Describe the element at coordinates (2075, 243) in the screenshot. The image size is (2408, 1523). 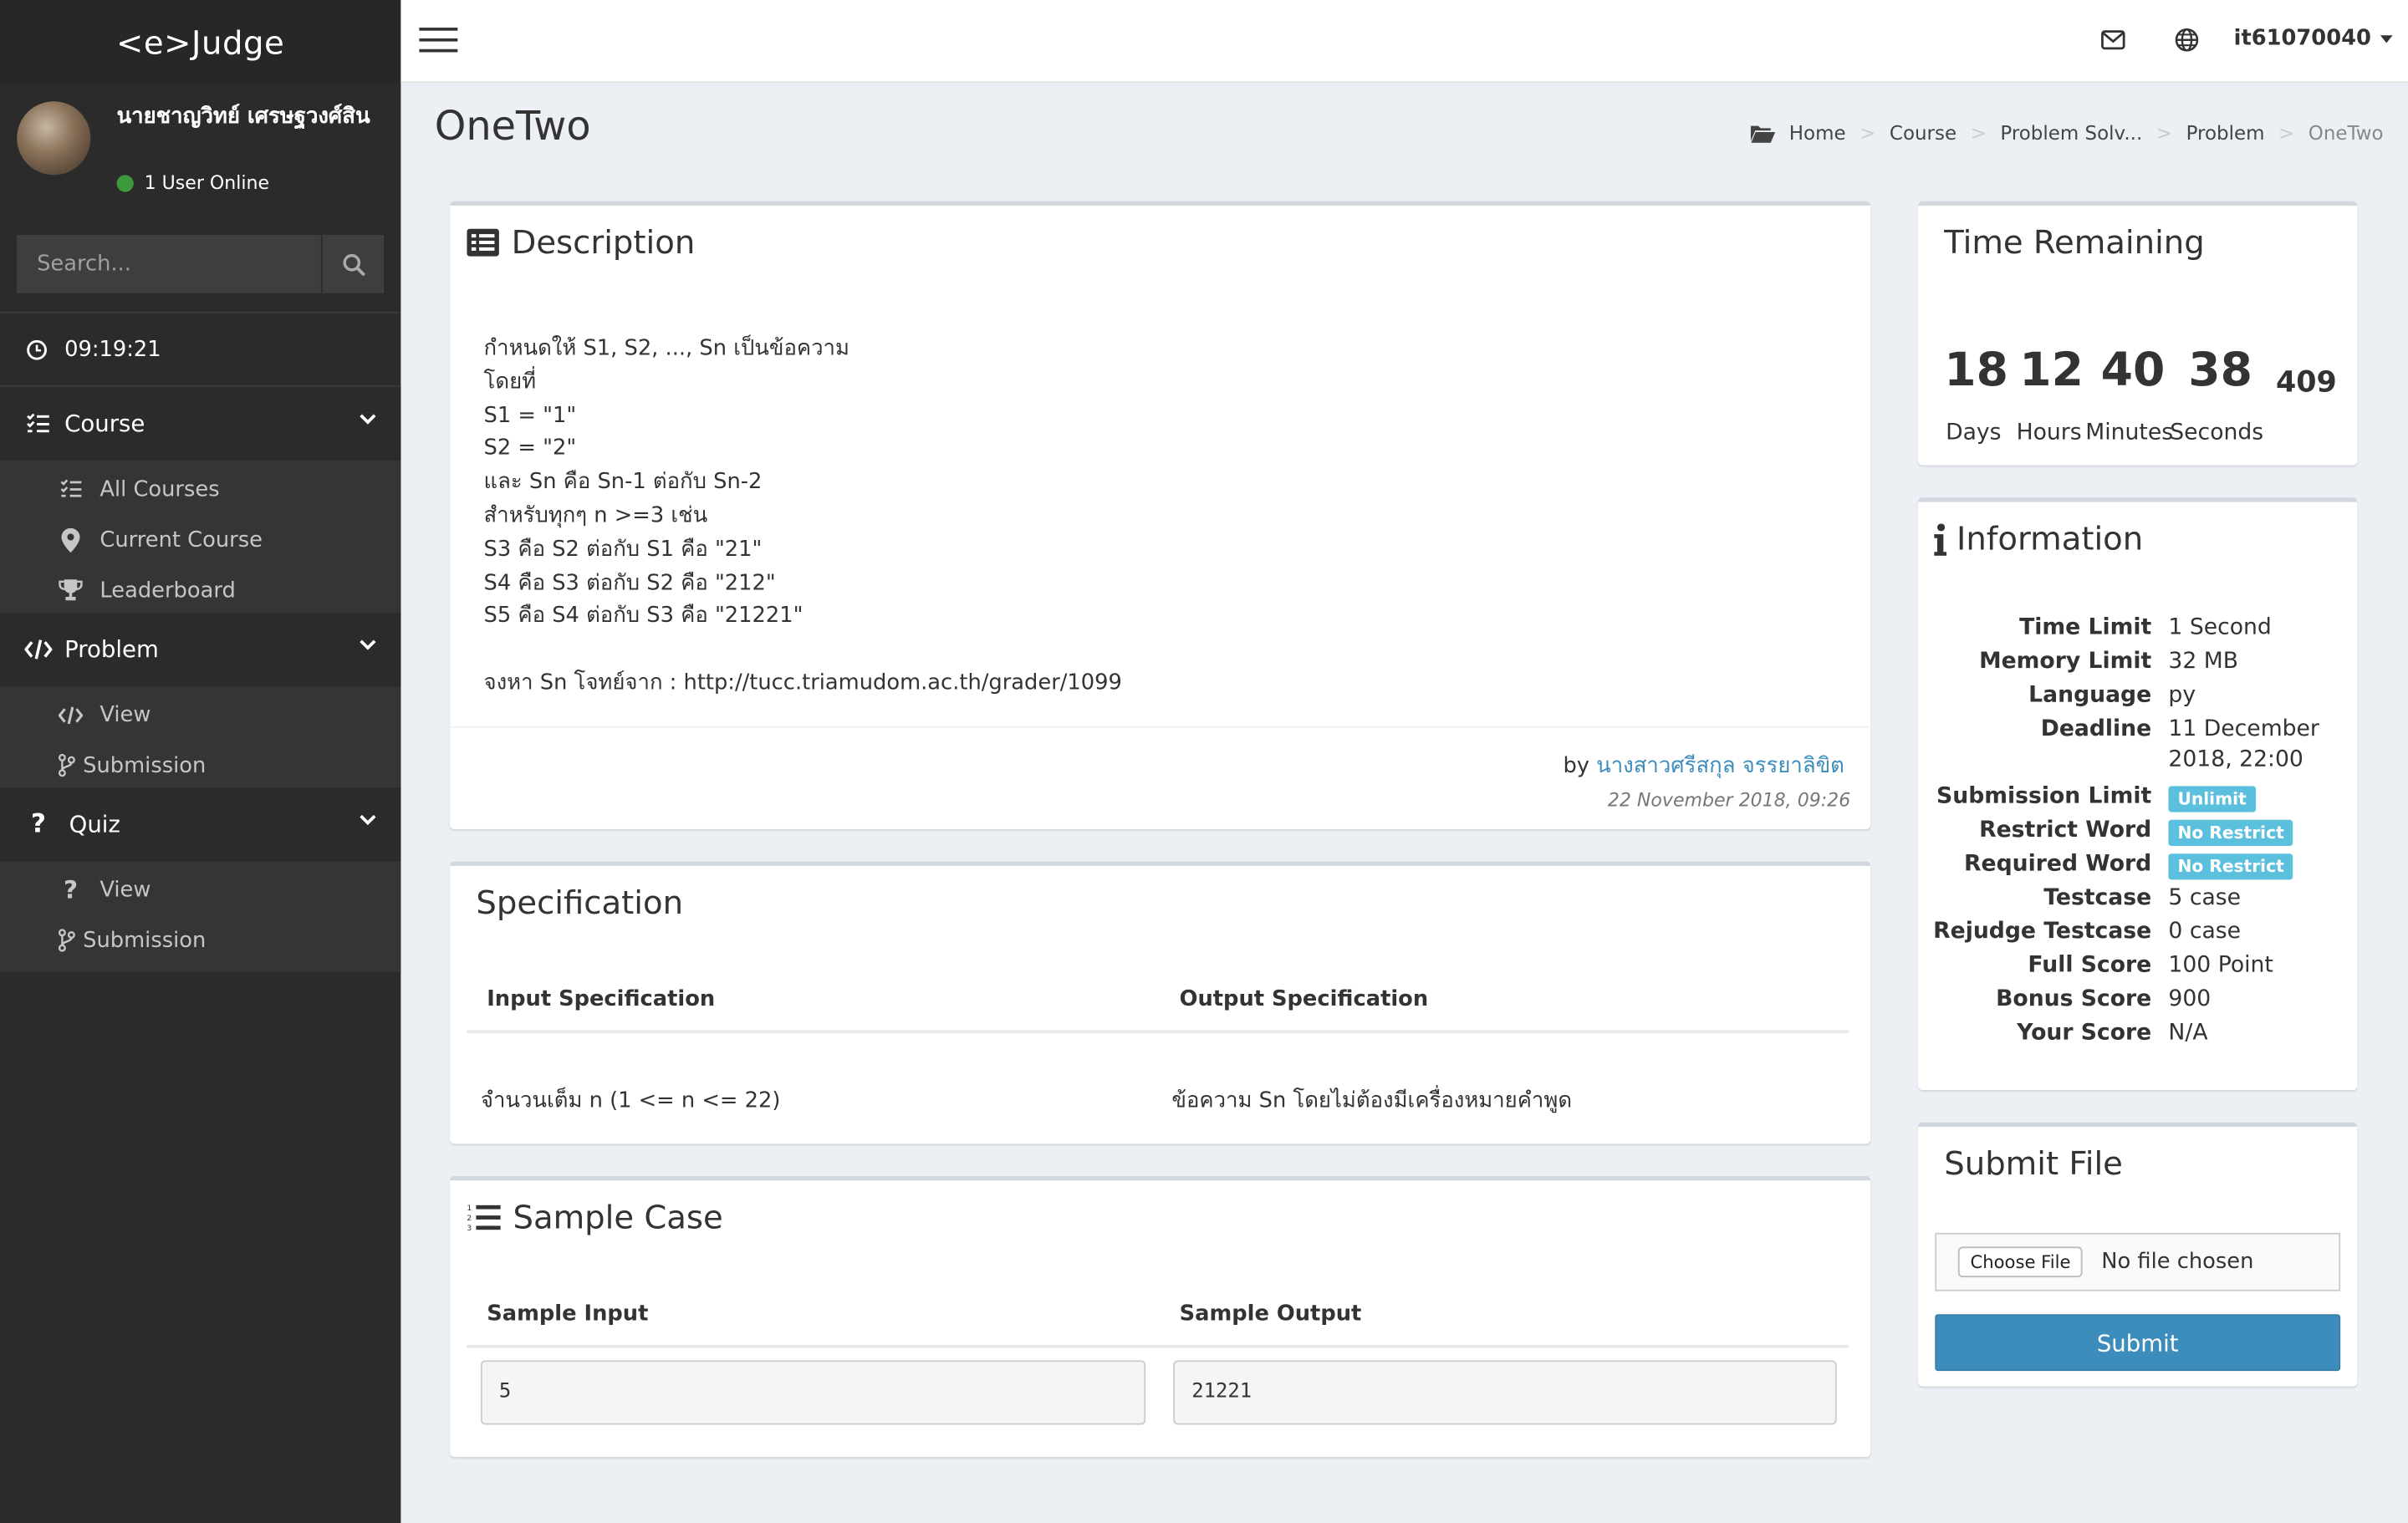
I see `time-remaining-title: Time Remaining` at that location.